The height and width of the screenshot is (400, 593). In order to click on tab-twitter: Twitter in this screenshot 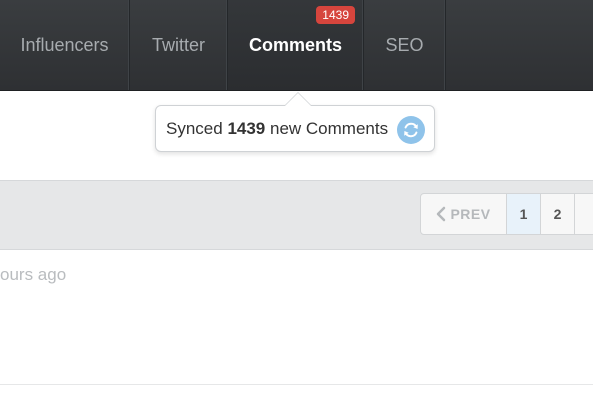, I will do `click(179, 45)`.